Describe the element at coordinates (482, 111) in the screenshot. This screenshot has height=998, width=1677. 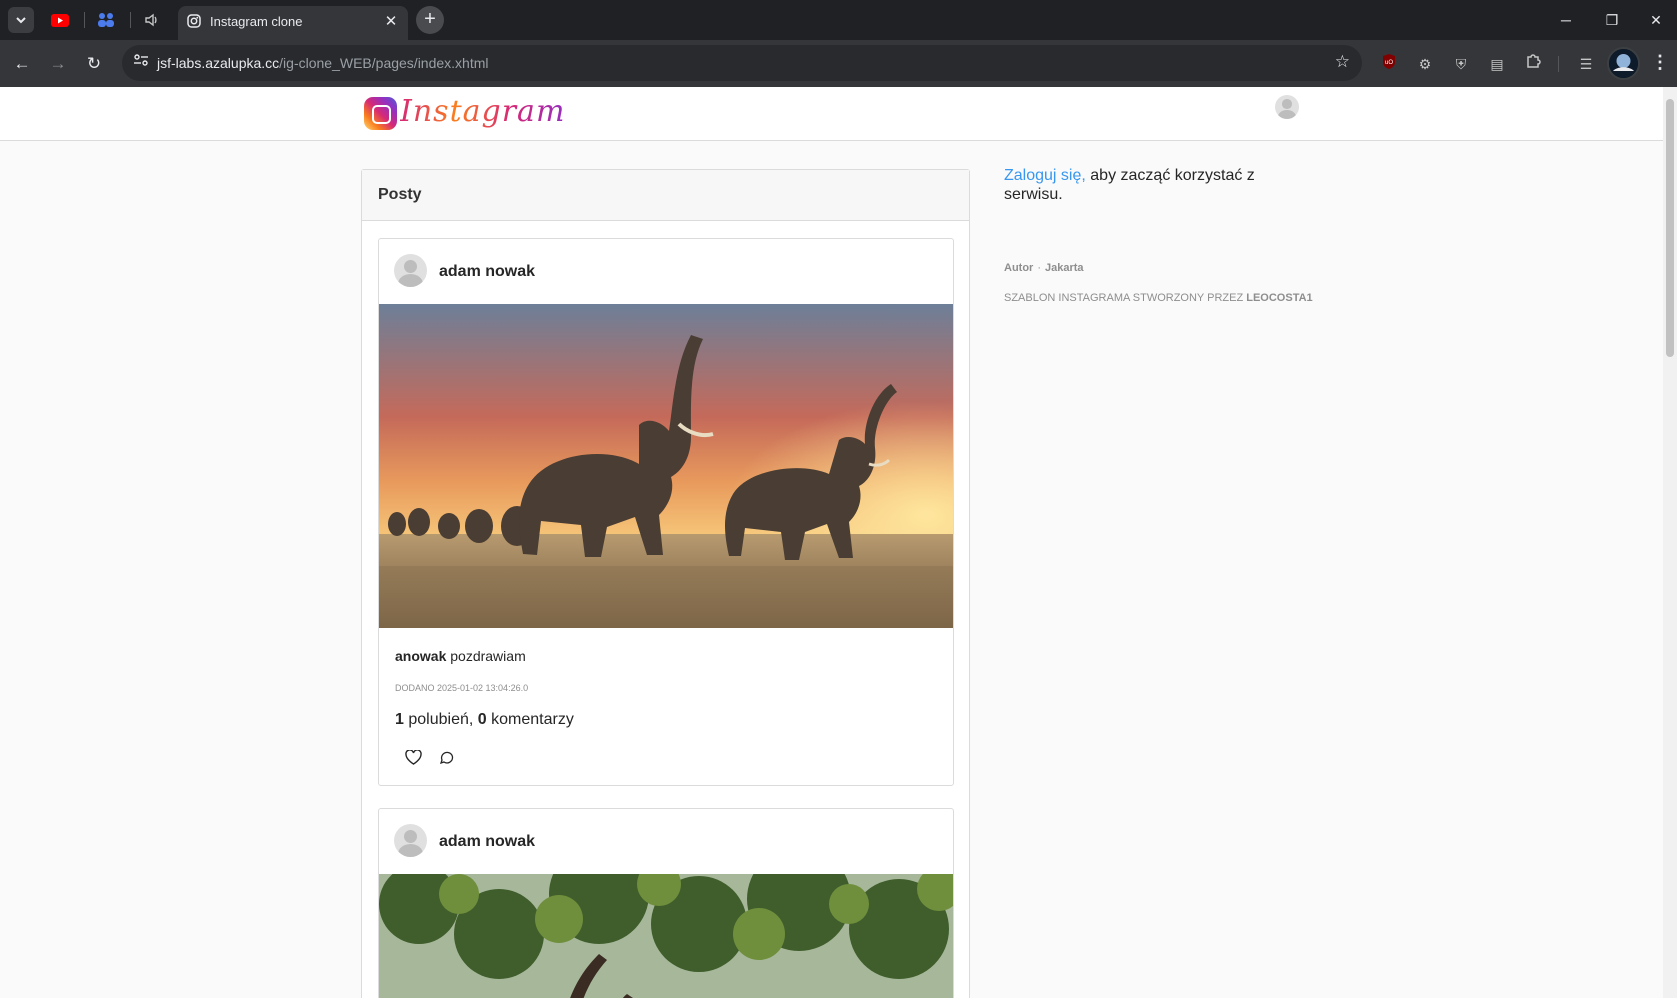
I see `instagram-logo-text: Instagram` at that location.